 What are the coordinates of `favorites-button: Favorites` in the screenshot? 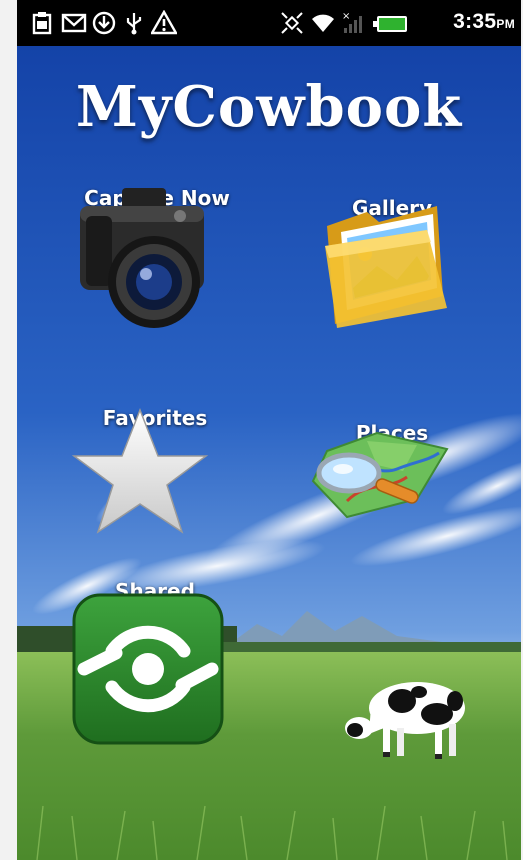 It's located at (155, 470).